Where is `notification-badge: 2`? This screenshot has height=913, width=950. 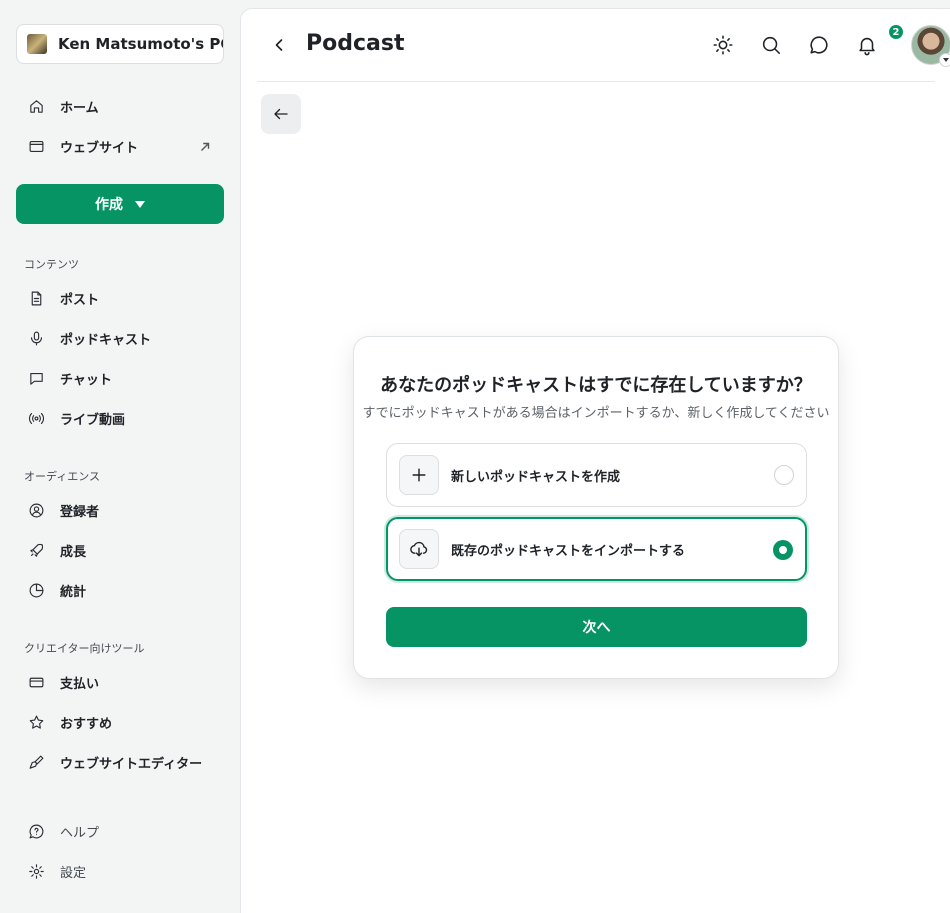 notification-badge: 2 is located at coordinates (896, 32).